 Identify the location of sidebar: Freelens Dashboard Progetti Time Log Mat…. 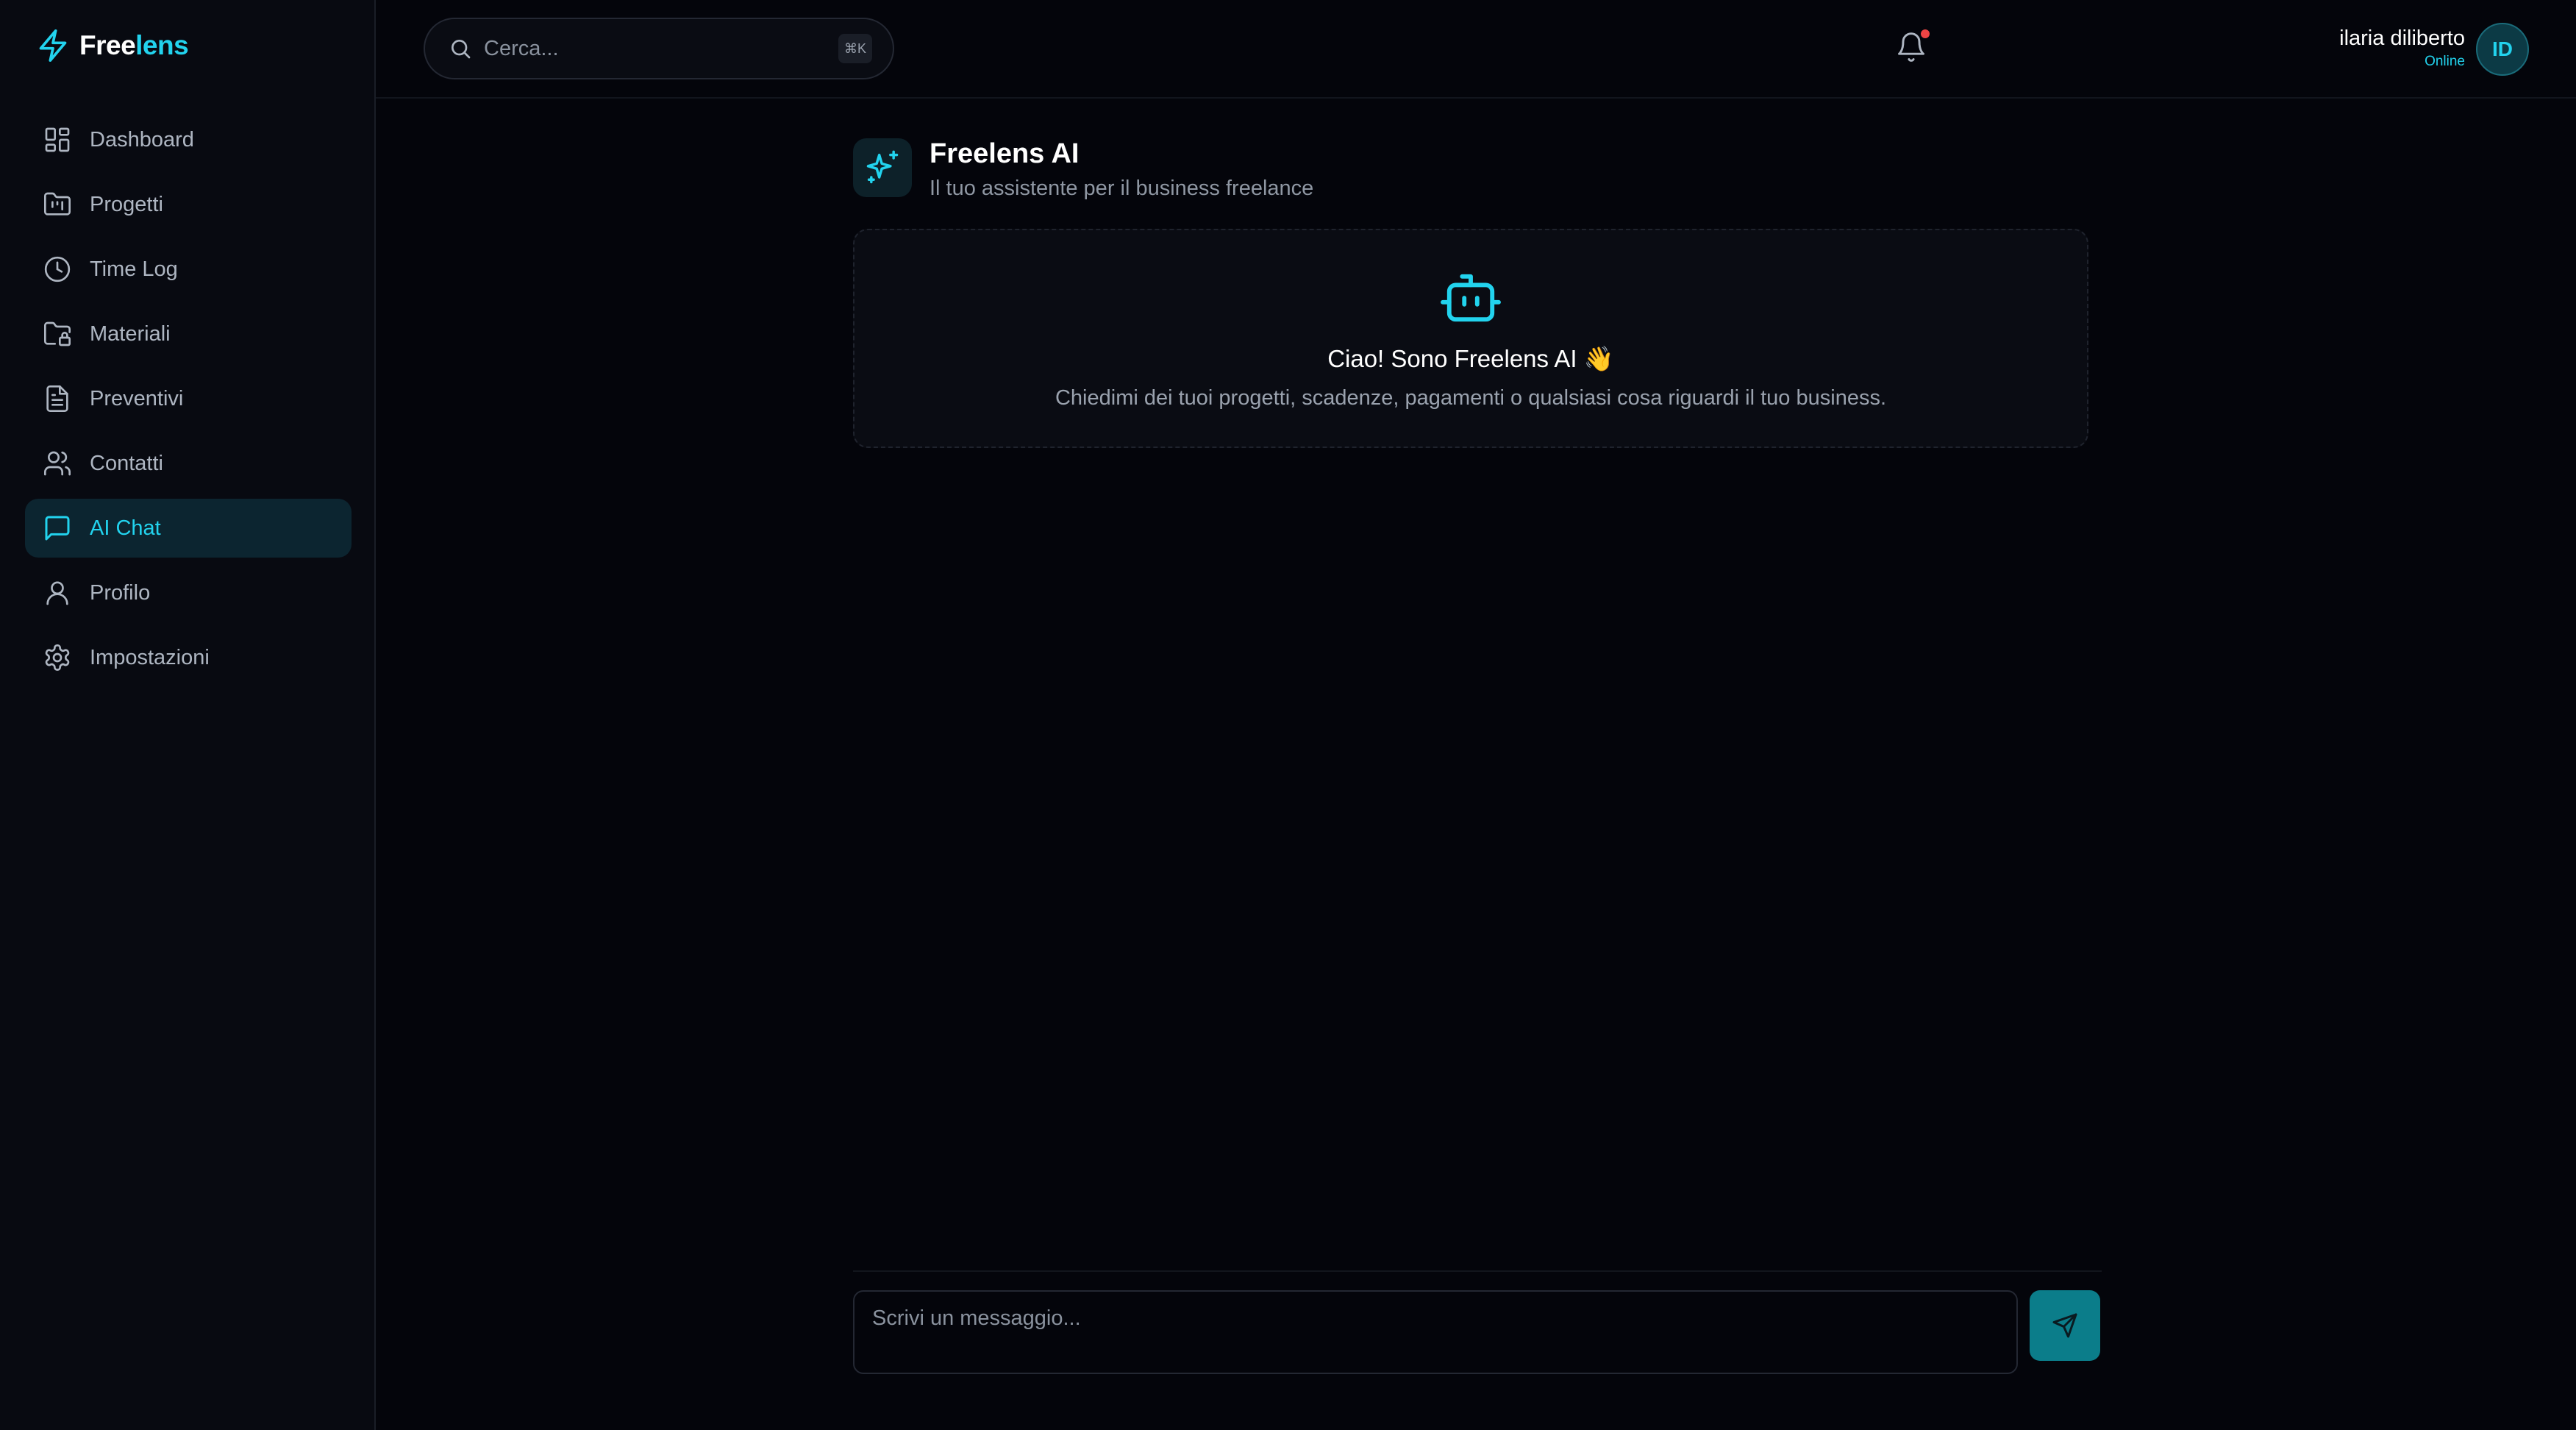
(188, 715).